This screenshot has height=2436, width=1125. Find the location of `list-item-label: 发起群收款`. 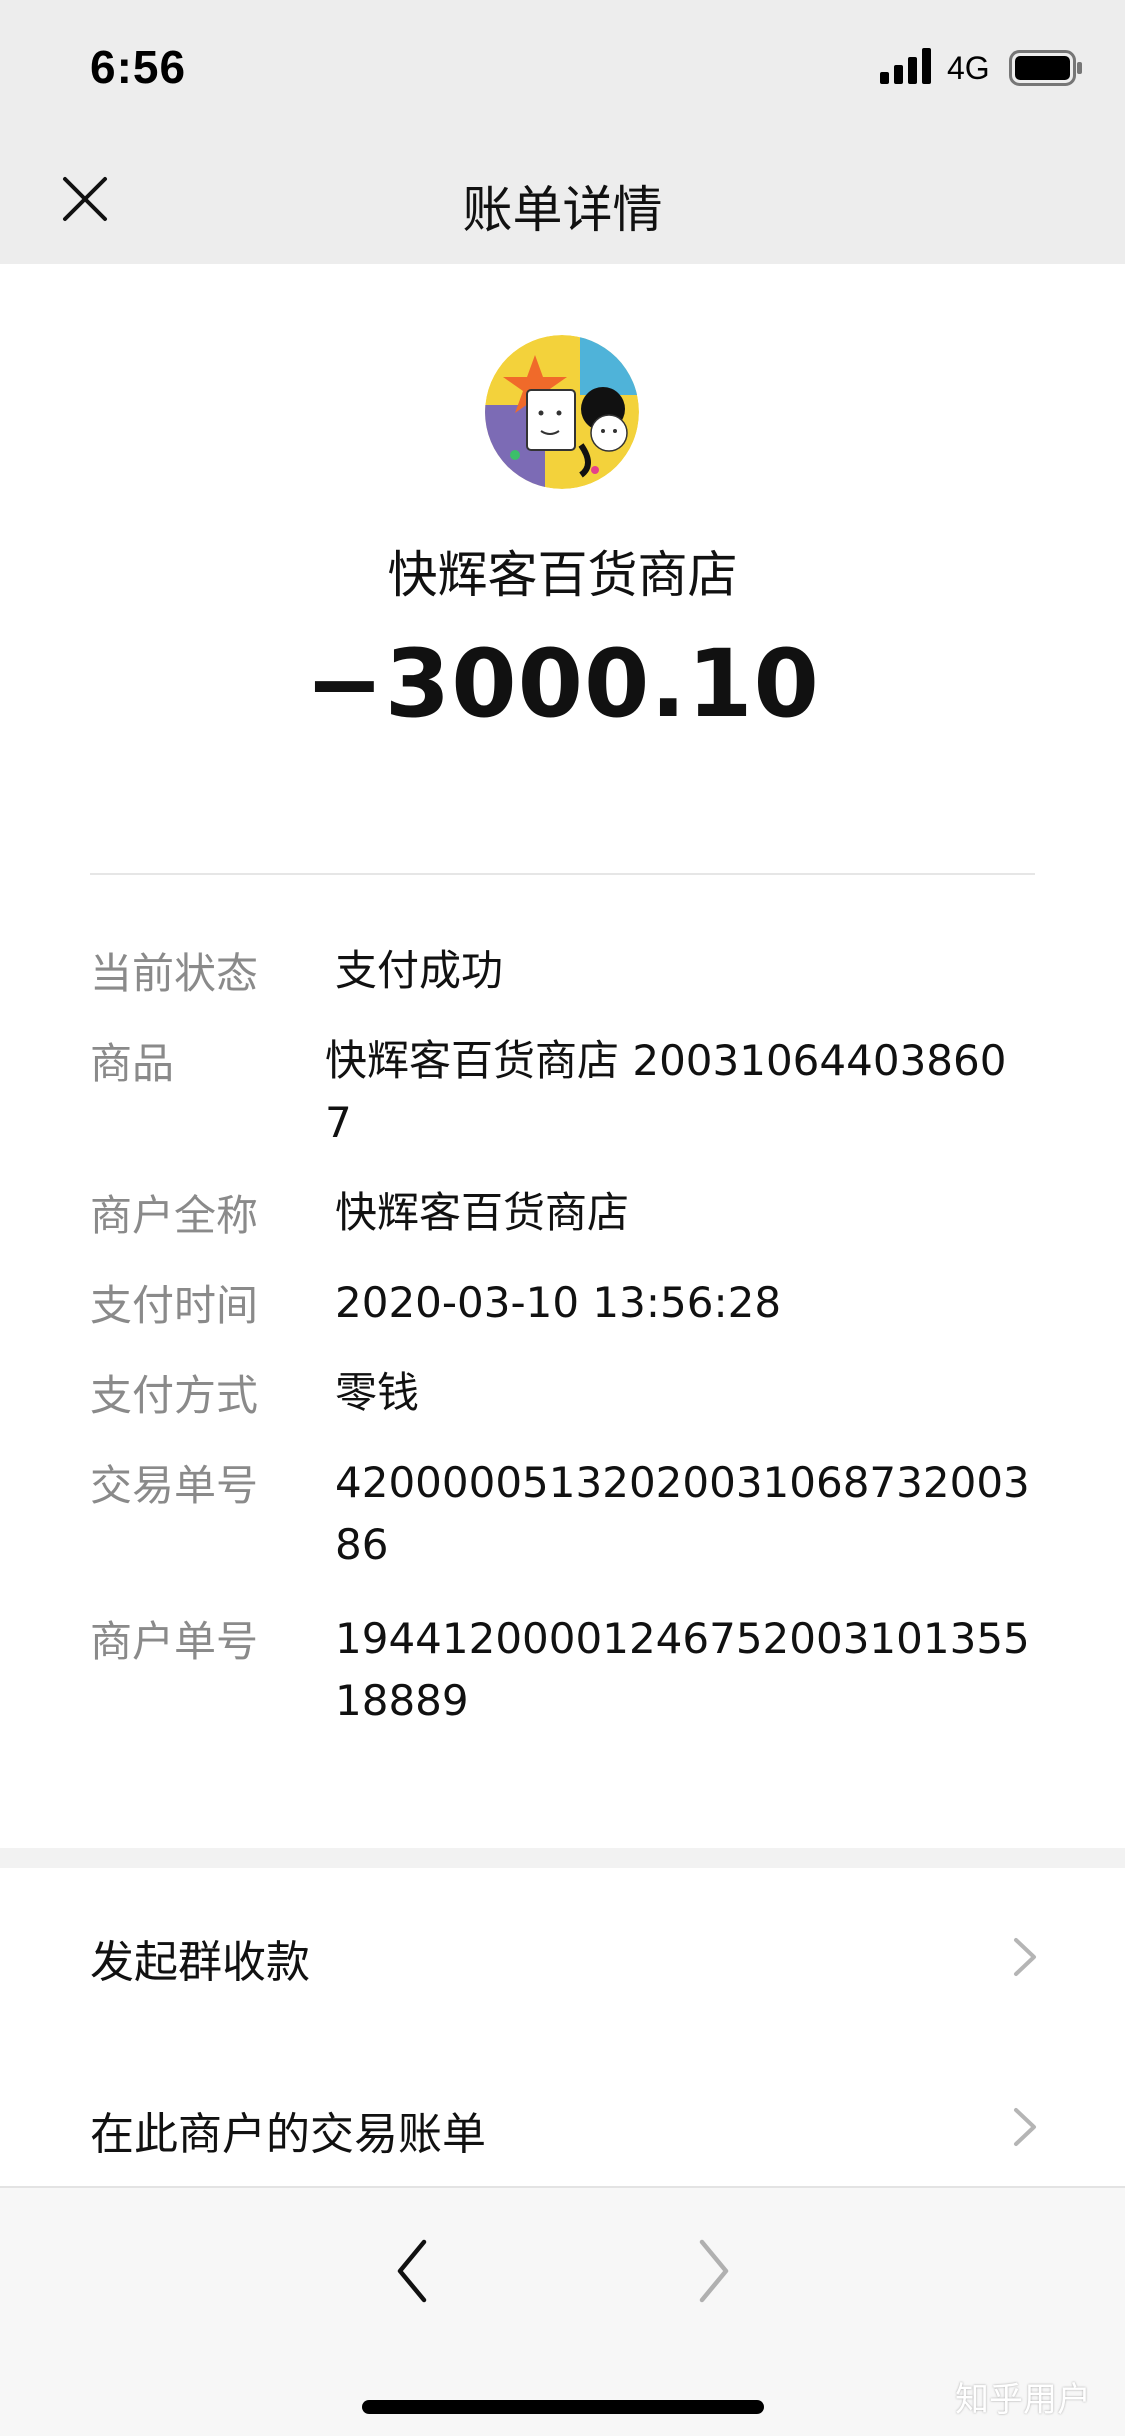

list-item-label: 发起群收款 is located at coordinates (200, 1962).